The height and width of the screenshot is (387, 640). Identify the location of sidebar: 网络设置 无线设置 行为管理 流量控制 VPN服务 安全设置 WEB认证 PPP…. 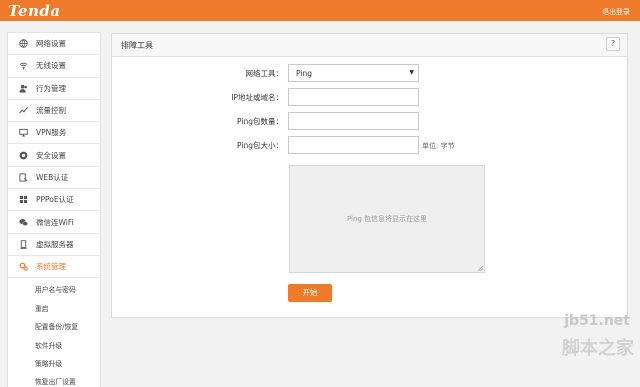
(54, 209).